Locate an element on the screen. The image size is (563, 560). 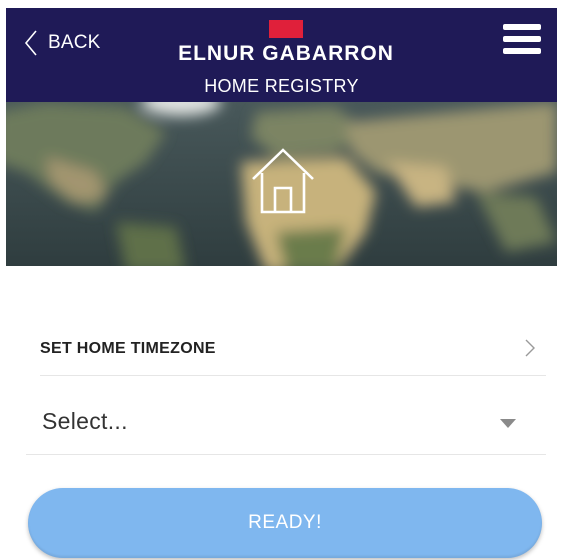
ready-button: READY! is located at coordinates (285, 523).